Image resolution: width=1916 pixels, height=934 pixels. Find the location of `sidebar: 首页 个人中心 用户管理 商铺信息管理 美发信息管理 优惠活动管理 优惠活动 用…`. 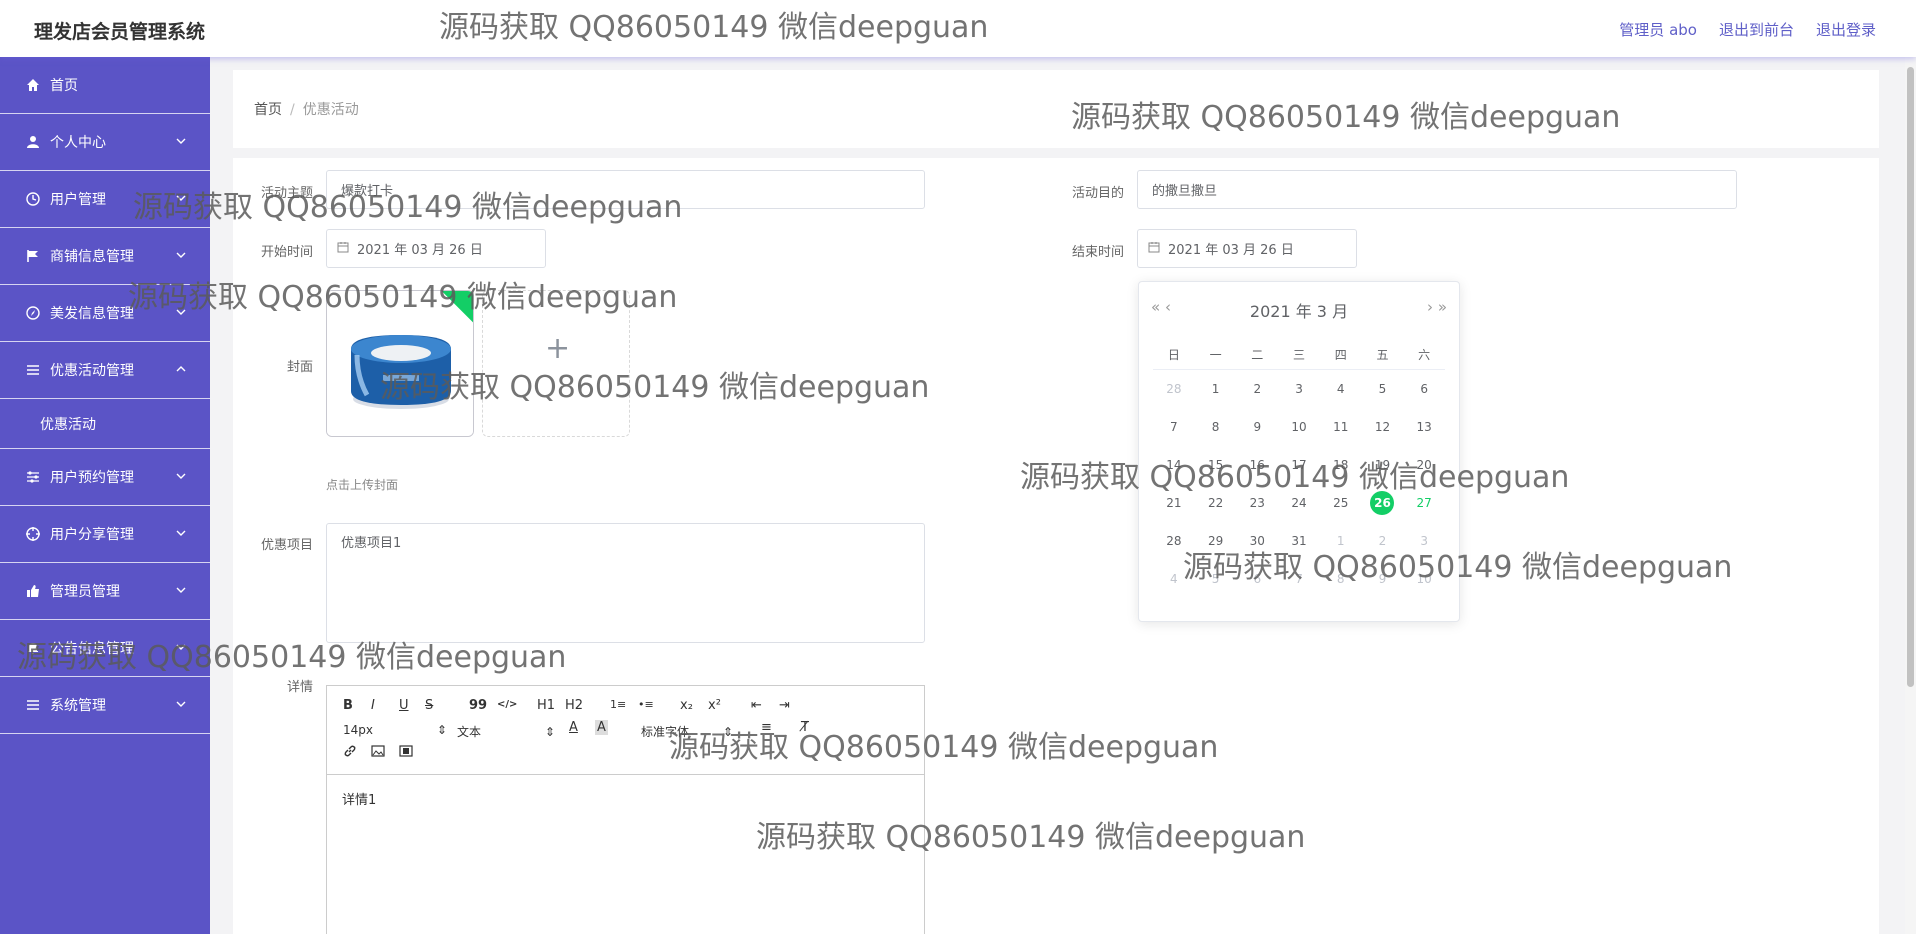

sidebar: 首页 个人中心 用户管理 商铺信息管理 美发信息管理 优惠活动管理 优惠活动 用… is located at coordinates (105, 495).